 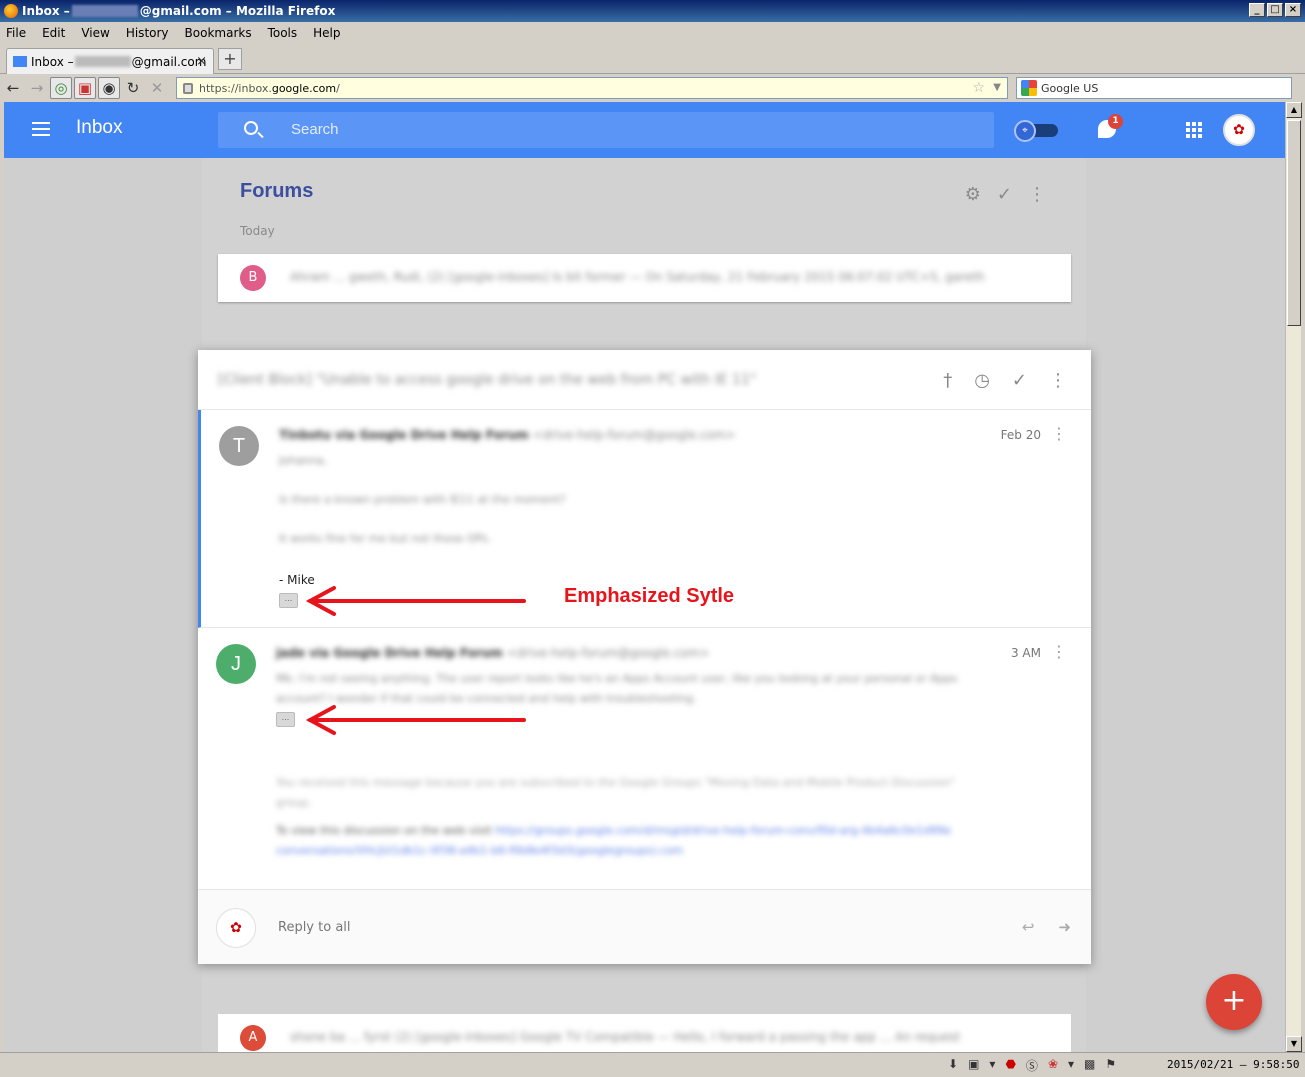 What do you see at coordinates (1233, 1064) in the screenshot?
I see `status-clock: 2015/02/21 – 9:58:50` at bounding box center [1233, 1064].